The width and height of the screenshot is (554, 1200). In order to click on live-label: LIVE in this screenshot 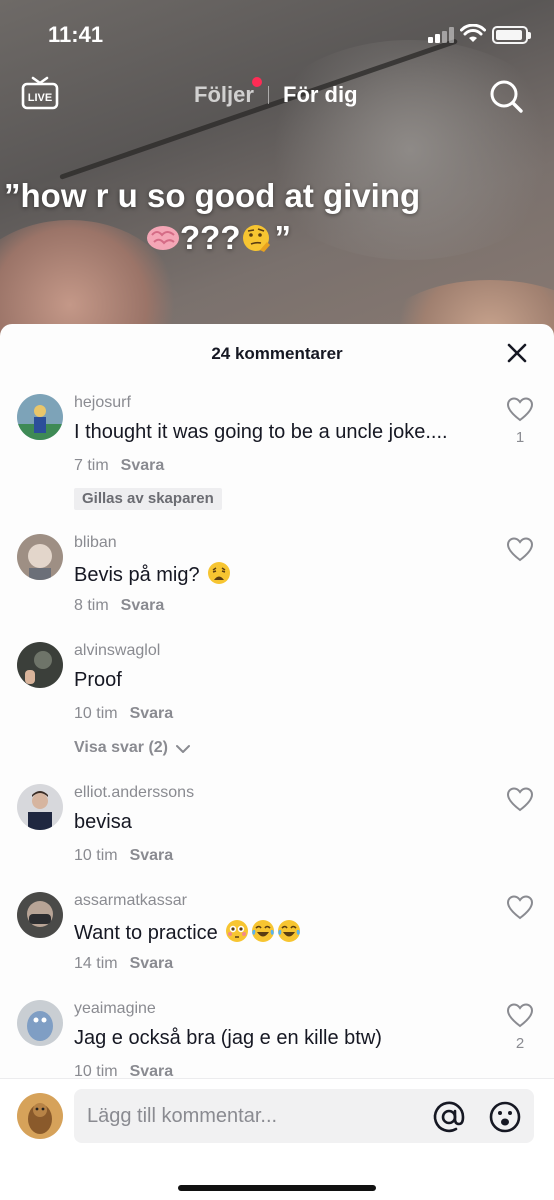, I will do `click(40, 98)`.